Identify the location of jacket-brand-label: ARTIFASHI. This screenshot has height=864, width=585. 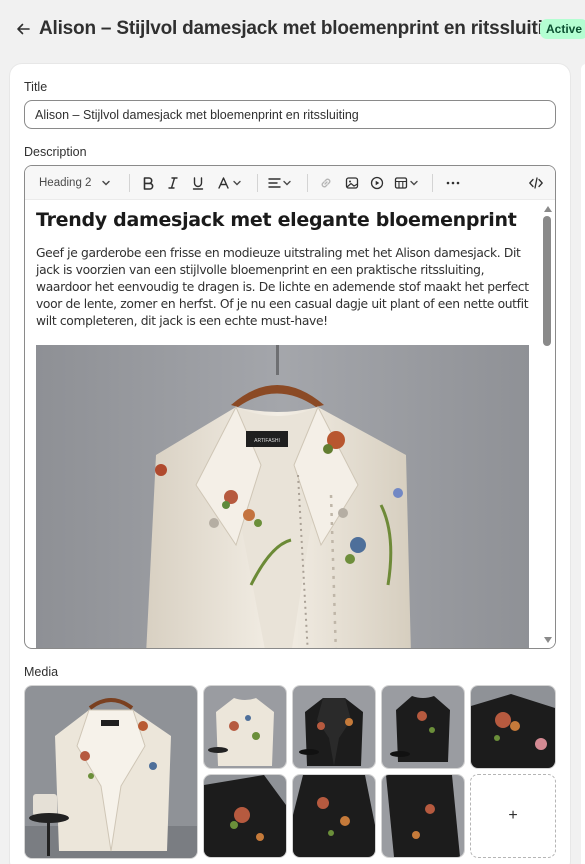
(267, 441).